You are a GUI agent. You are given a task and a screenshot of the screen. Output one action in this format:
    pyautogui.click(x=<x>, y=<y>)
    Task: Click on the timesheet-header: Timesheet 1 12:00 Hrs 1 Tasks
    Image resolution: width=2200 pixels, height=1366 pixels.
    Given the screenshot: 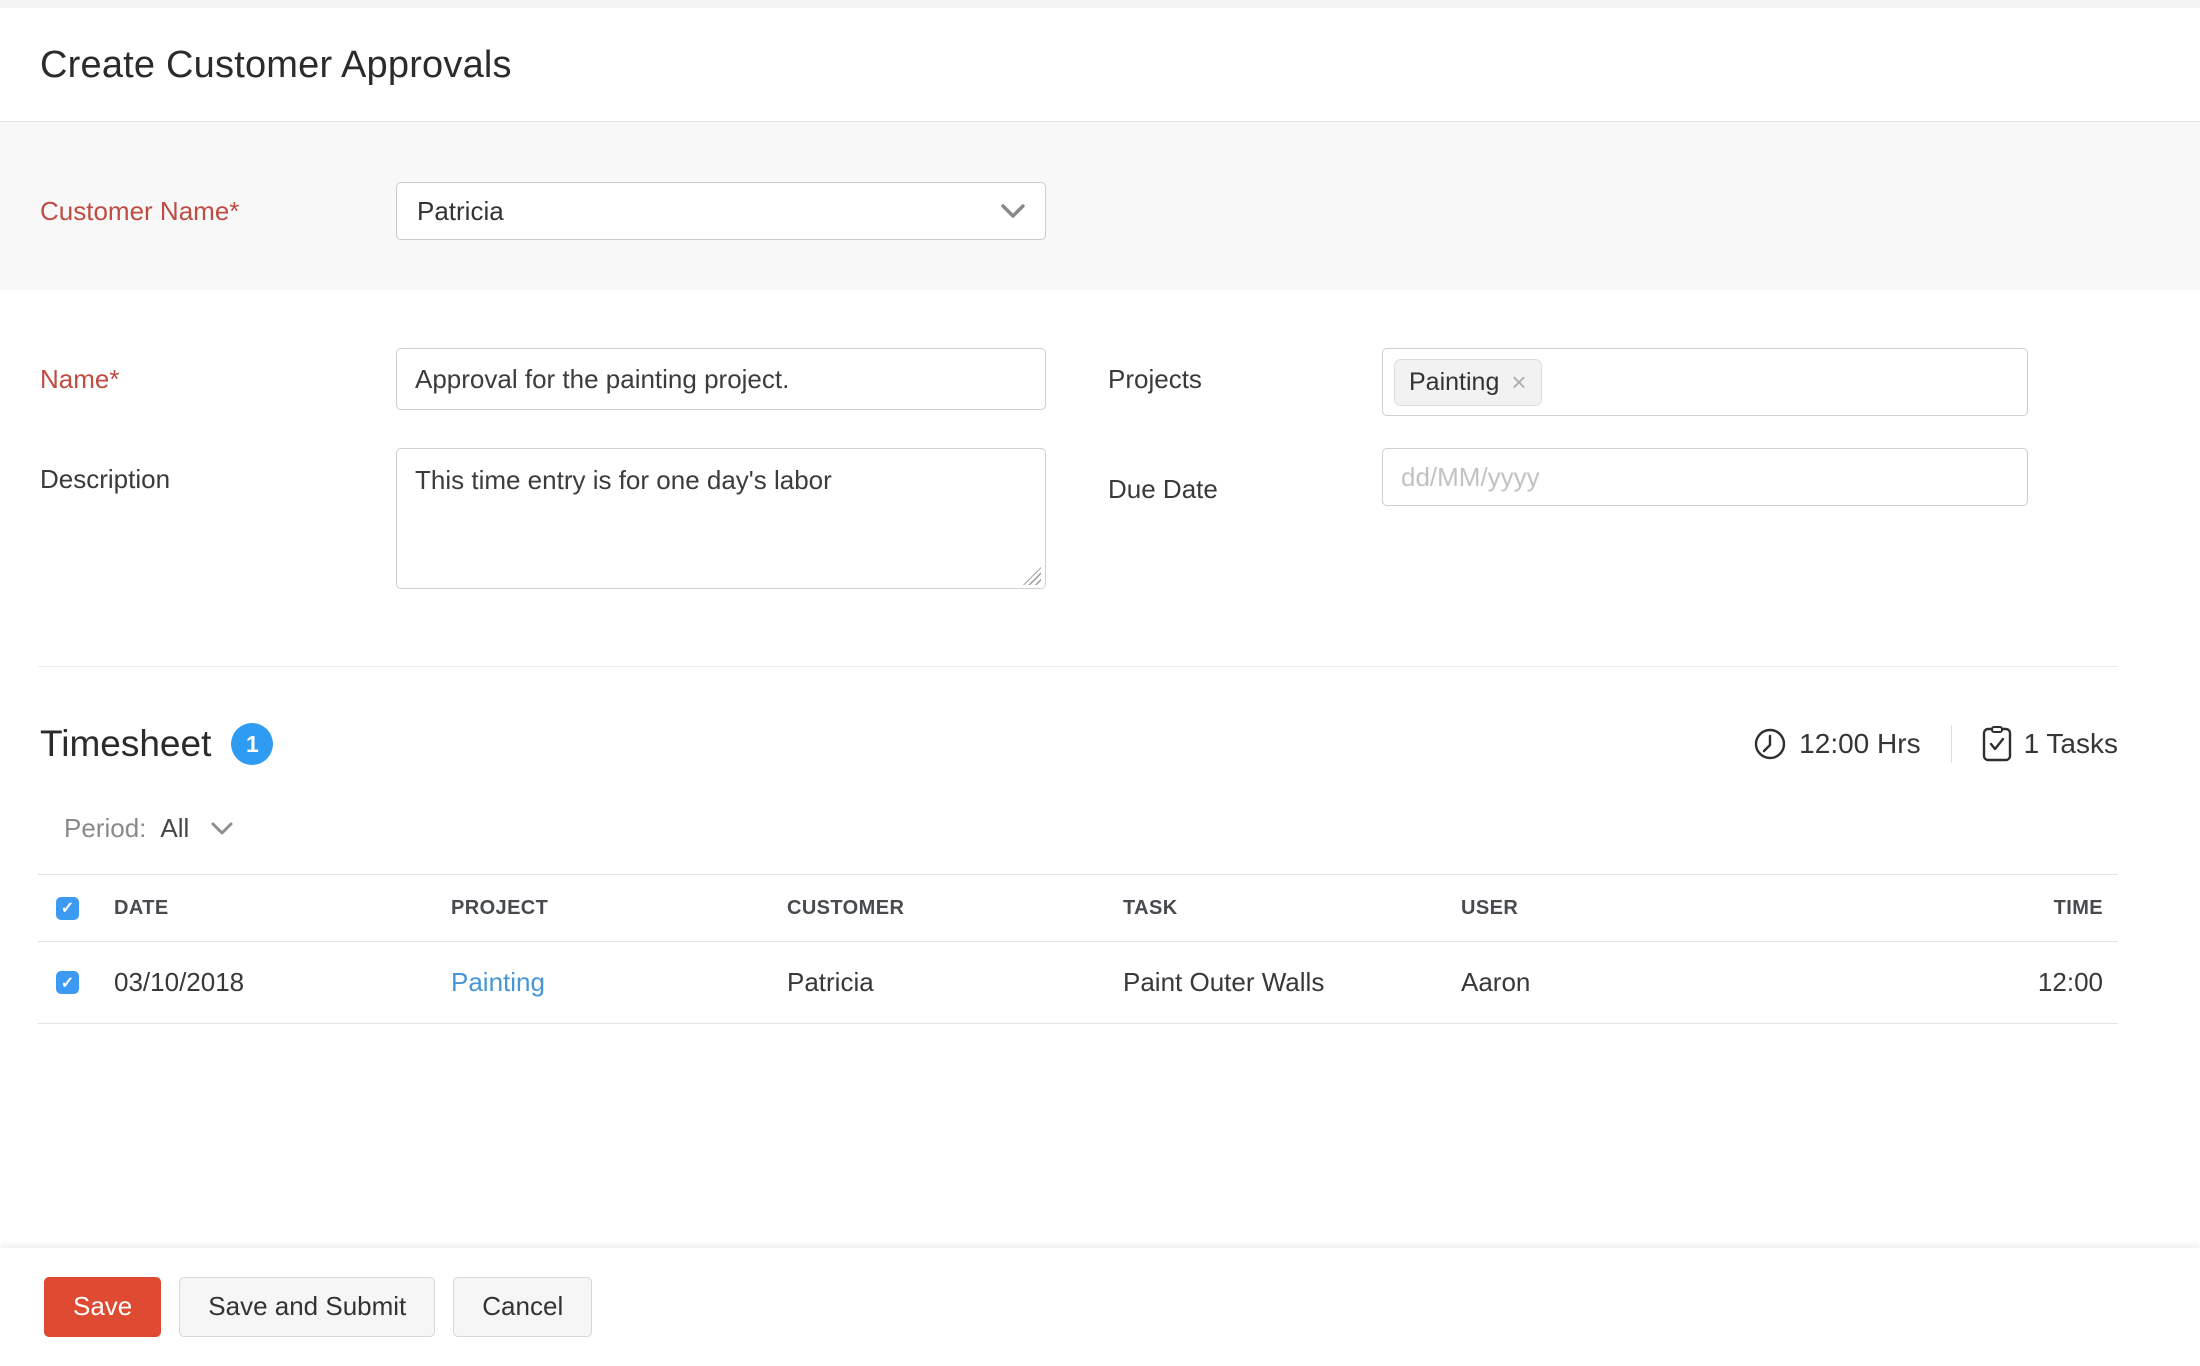 What is the action you would take?
    pyautogui.click(x=1079, y=744)
    